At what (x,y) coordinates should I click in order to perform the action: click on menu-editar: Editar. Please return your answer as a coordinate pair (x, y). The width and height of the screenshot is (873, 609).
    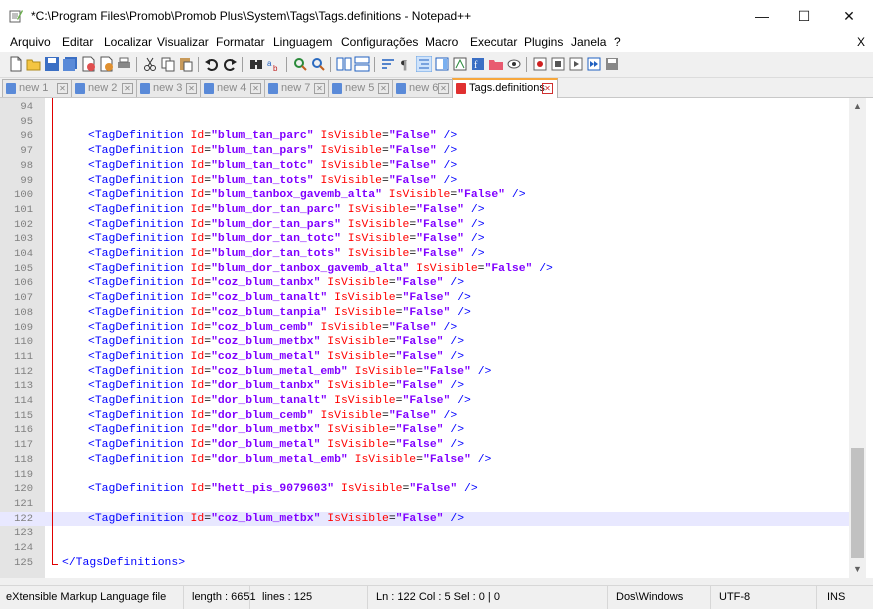
    Looking at the image, I should click on (77, 42).